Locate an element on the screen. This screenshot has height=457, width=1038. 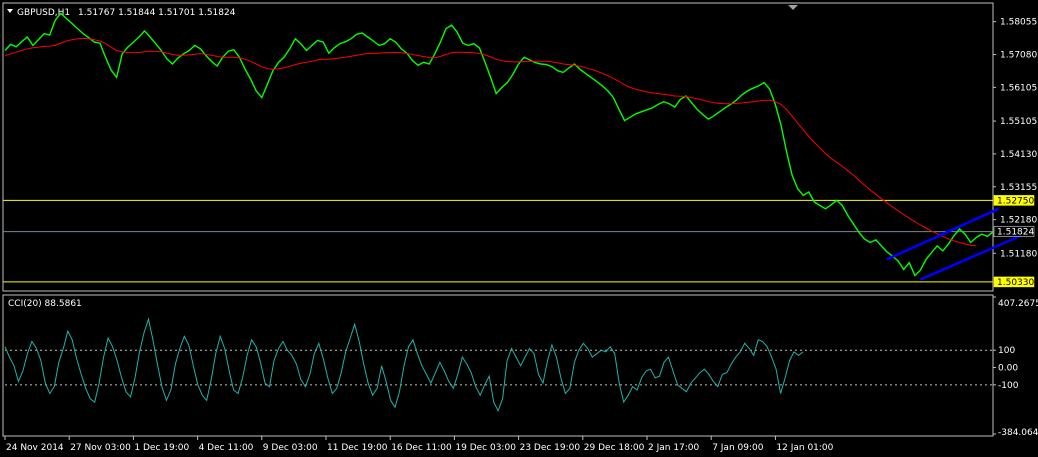
cci-tick-label: 0.00 is located at coordinates (1008, 369).